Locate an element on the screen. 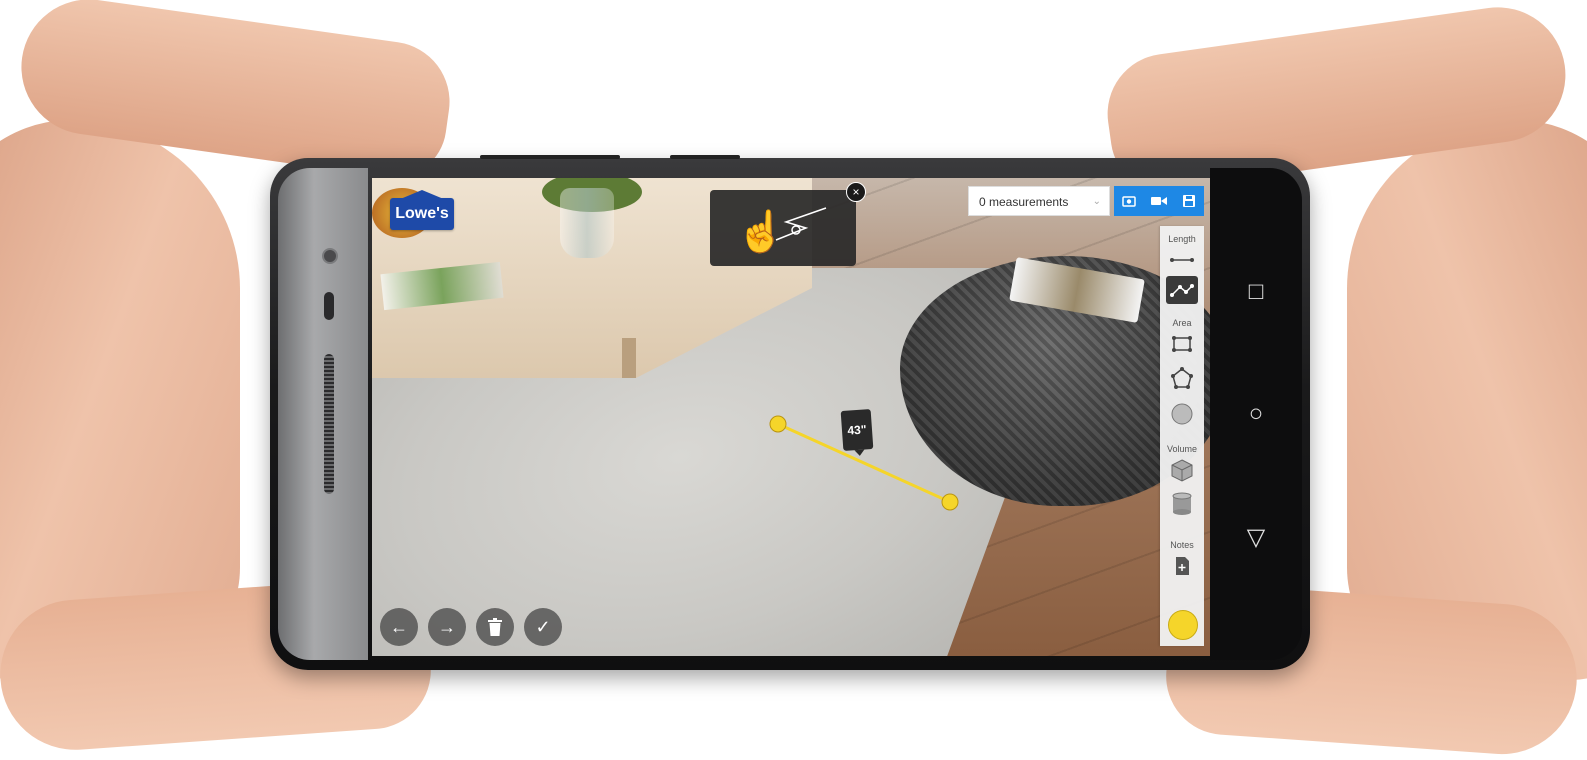 Image resolution: width=1587 pixels, height=760 pixels. camera-icon is located at coordinates (1129, 201).